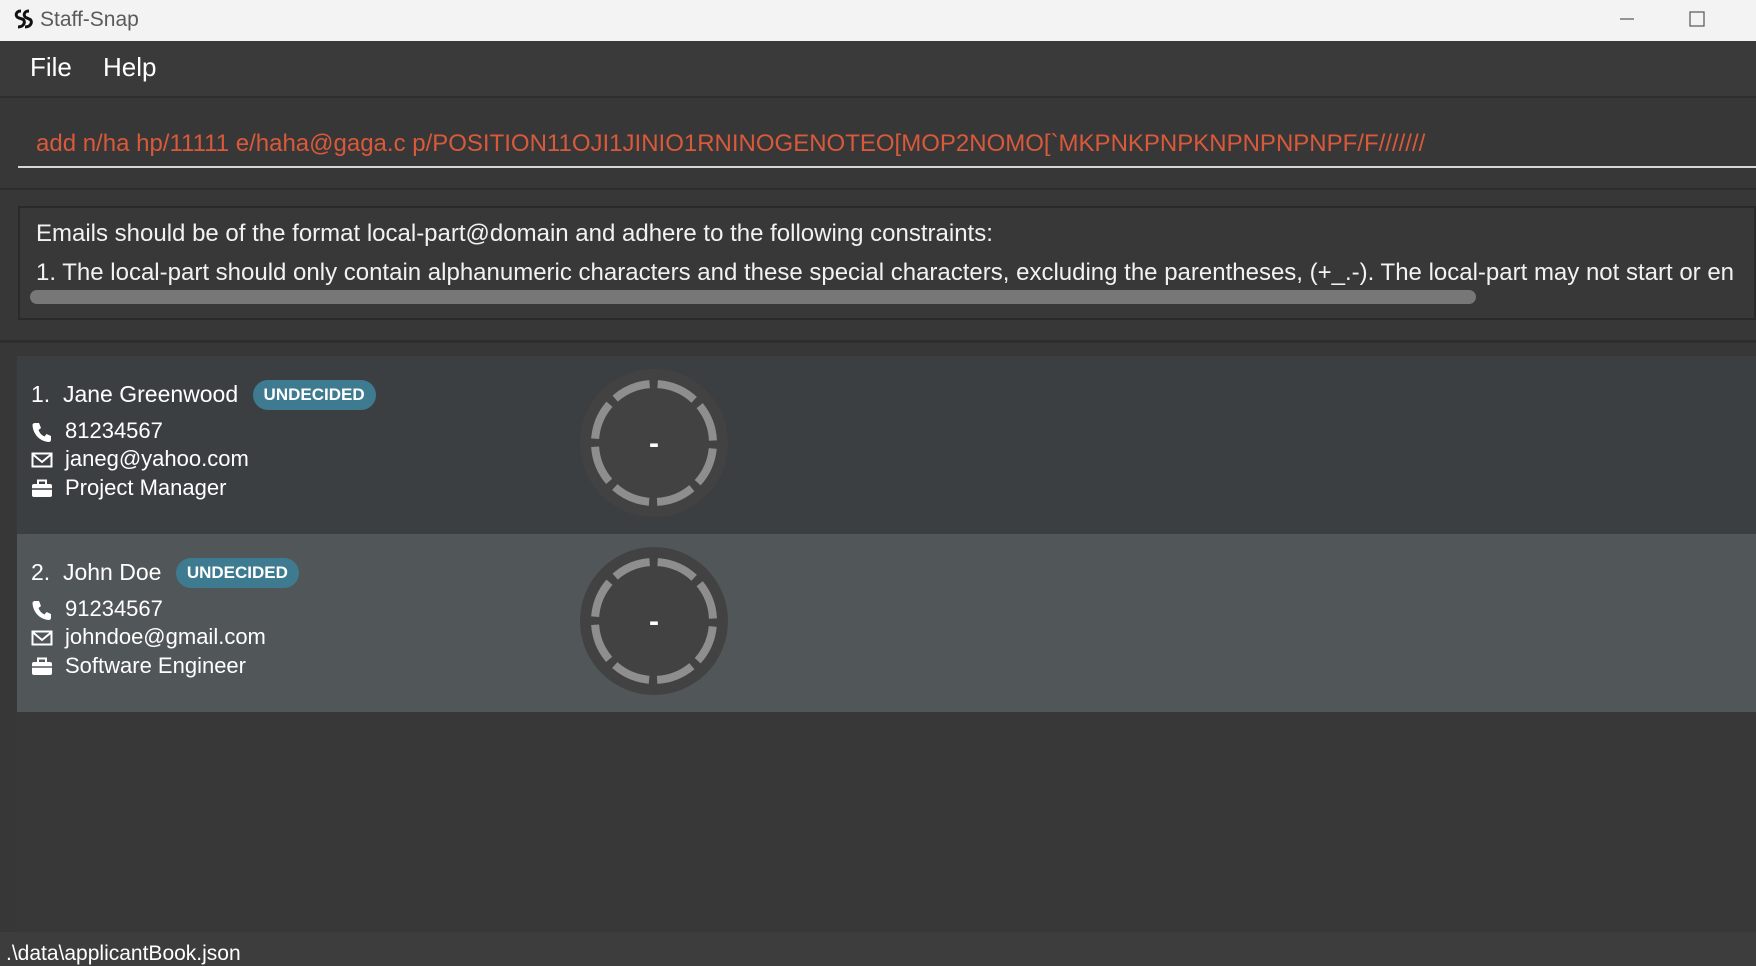 Image resolution: width=1756 pixels, height=966 pixels. I want to click on applicant-index: 1., so click(41, 394).